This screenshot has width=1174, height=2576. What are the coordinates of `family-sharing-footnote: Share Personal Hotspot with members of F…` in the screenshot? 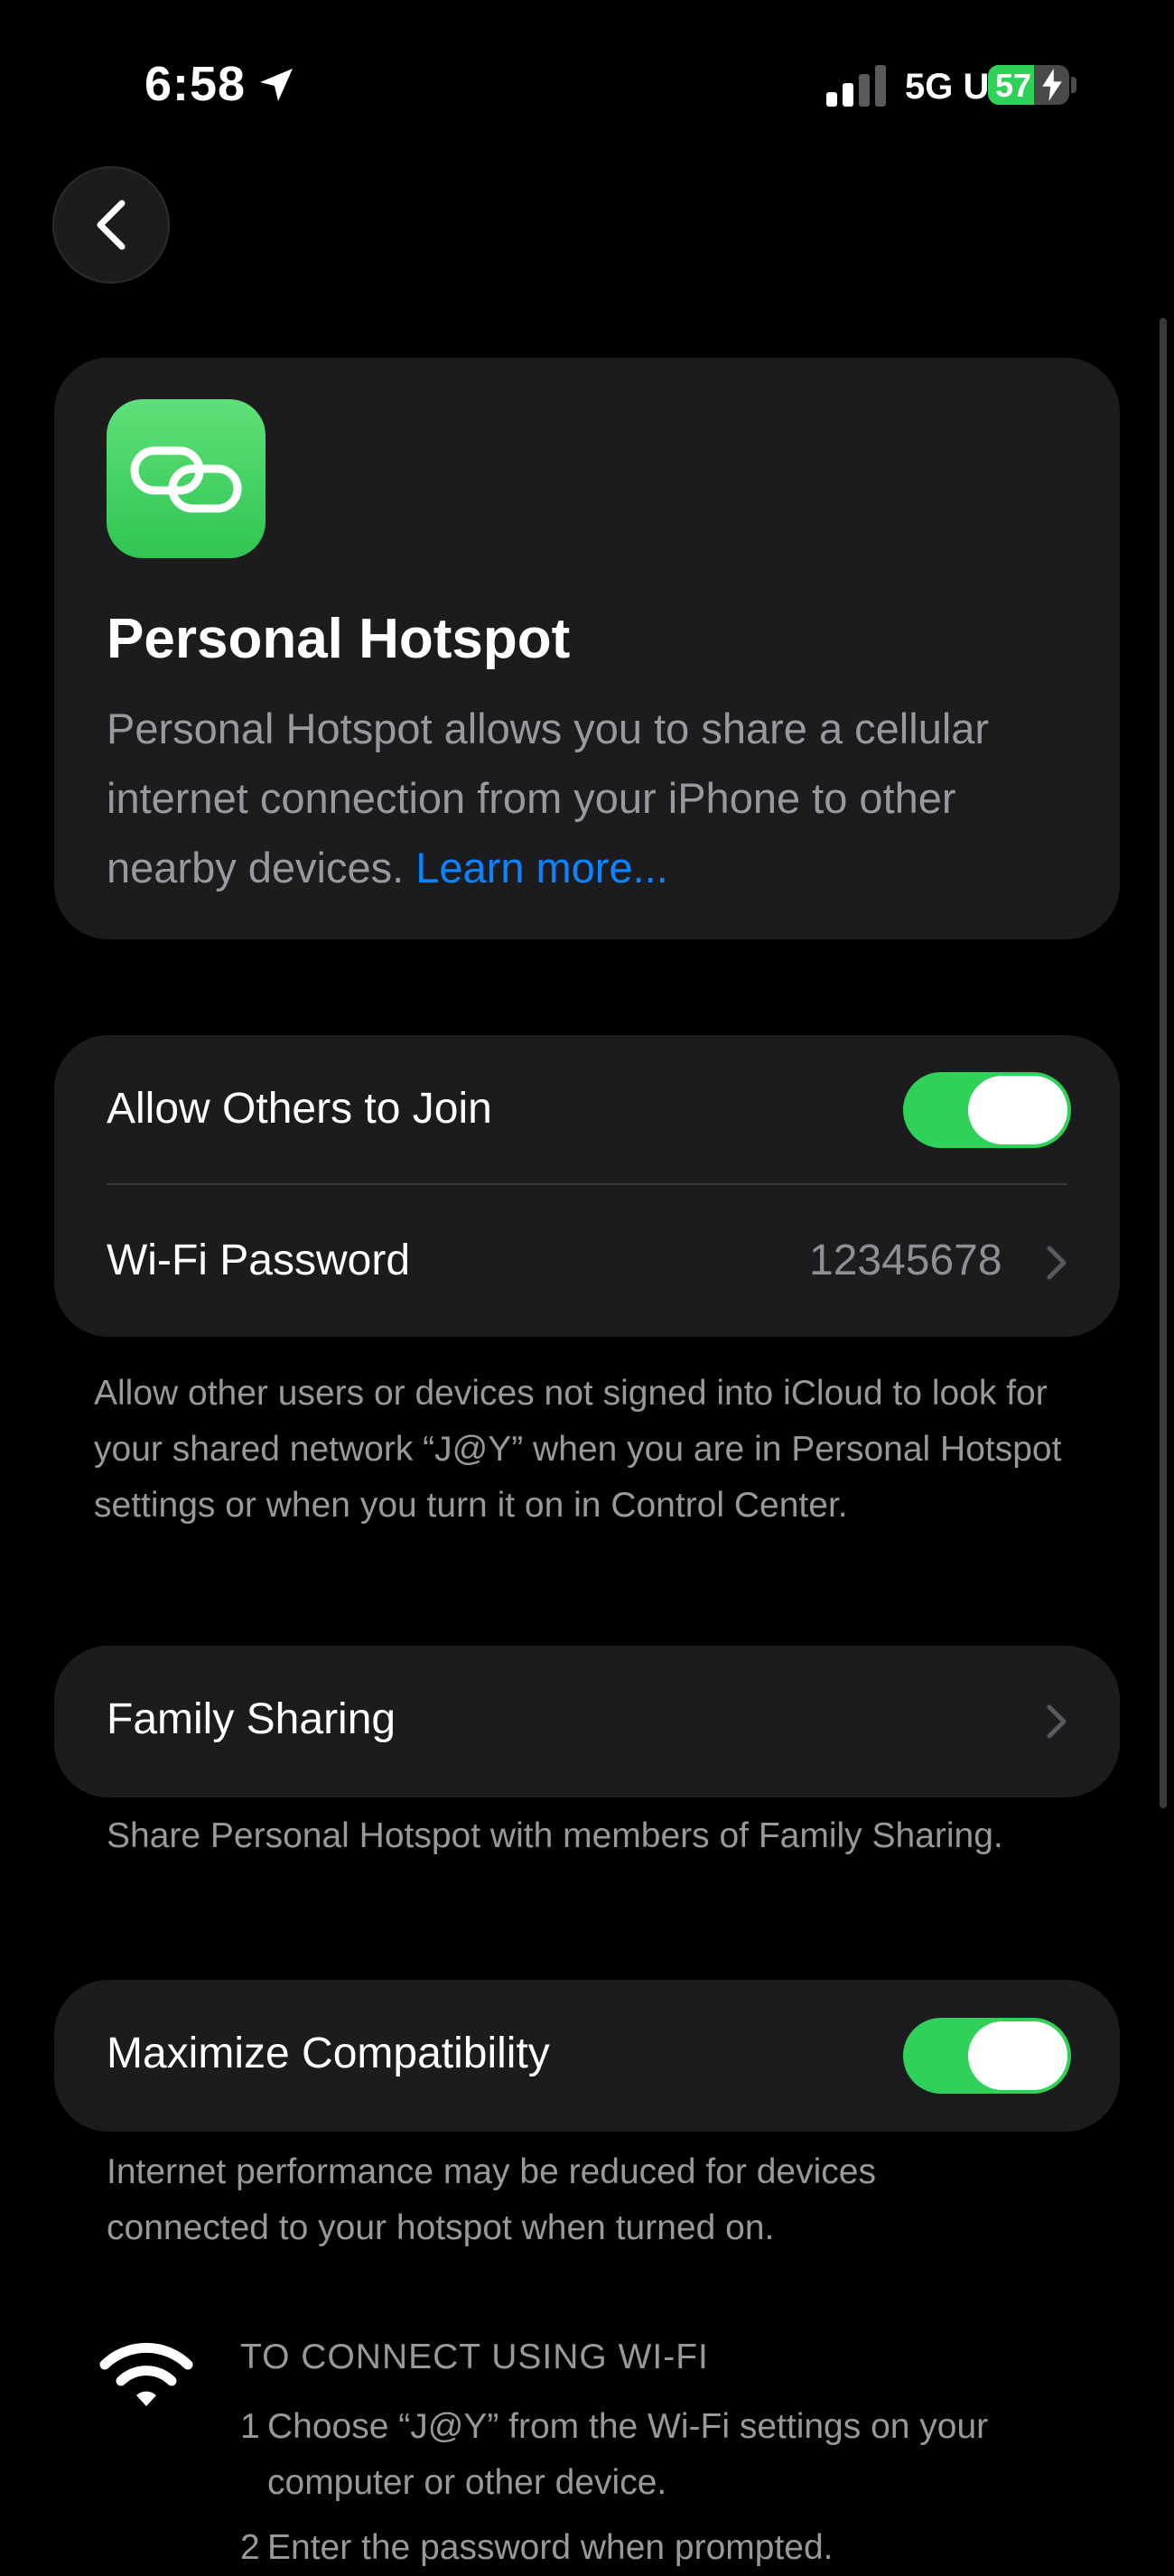 It's located at (555, 1835).